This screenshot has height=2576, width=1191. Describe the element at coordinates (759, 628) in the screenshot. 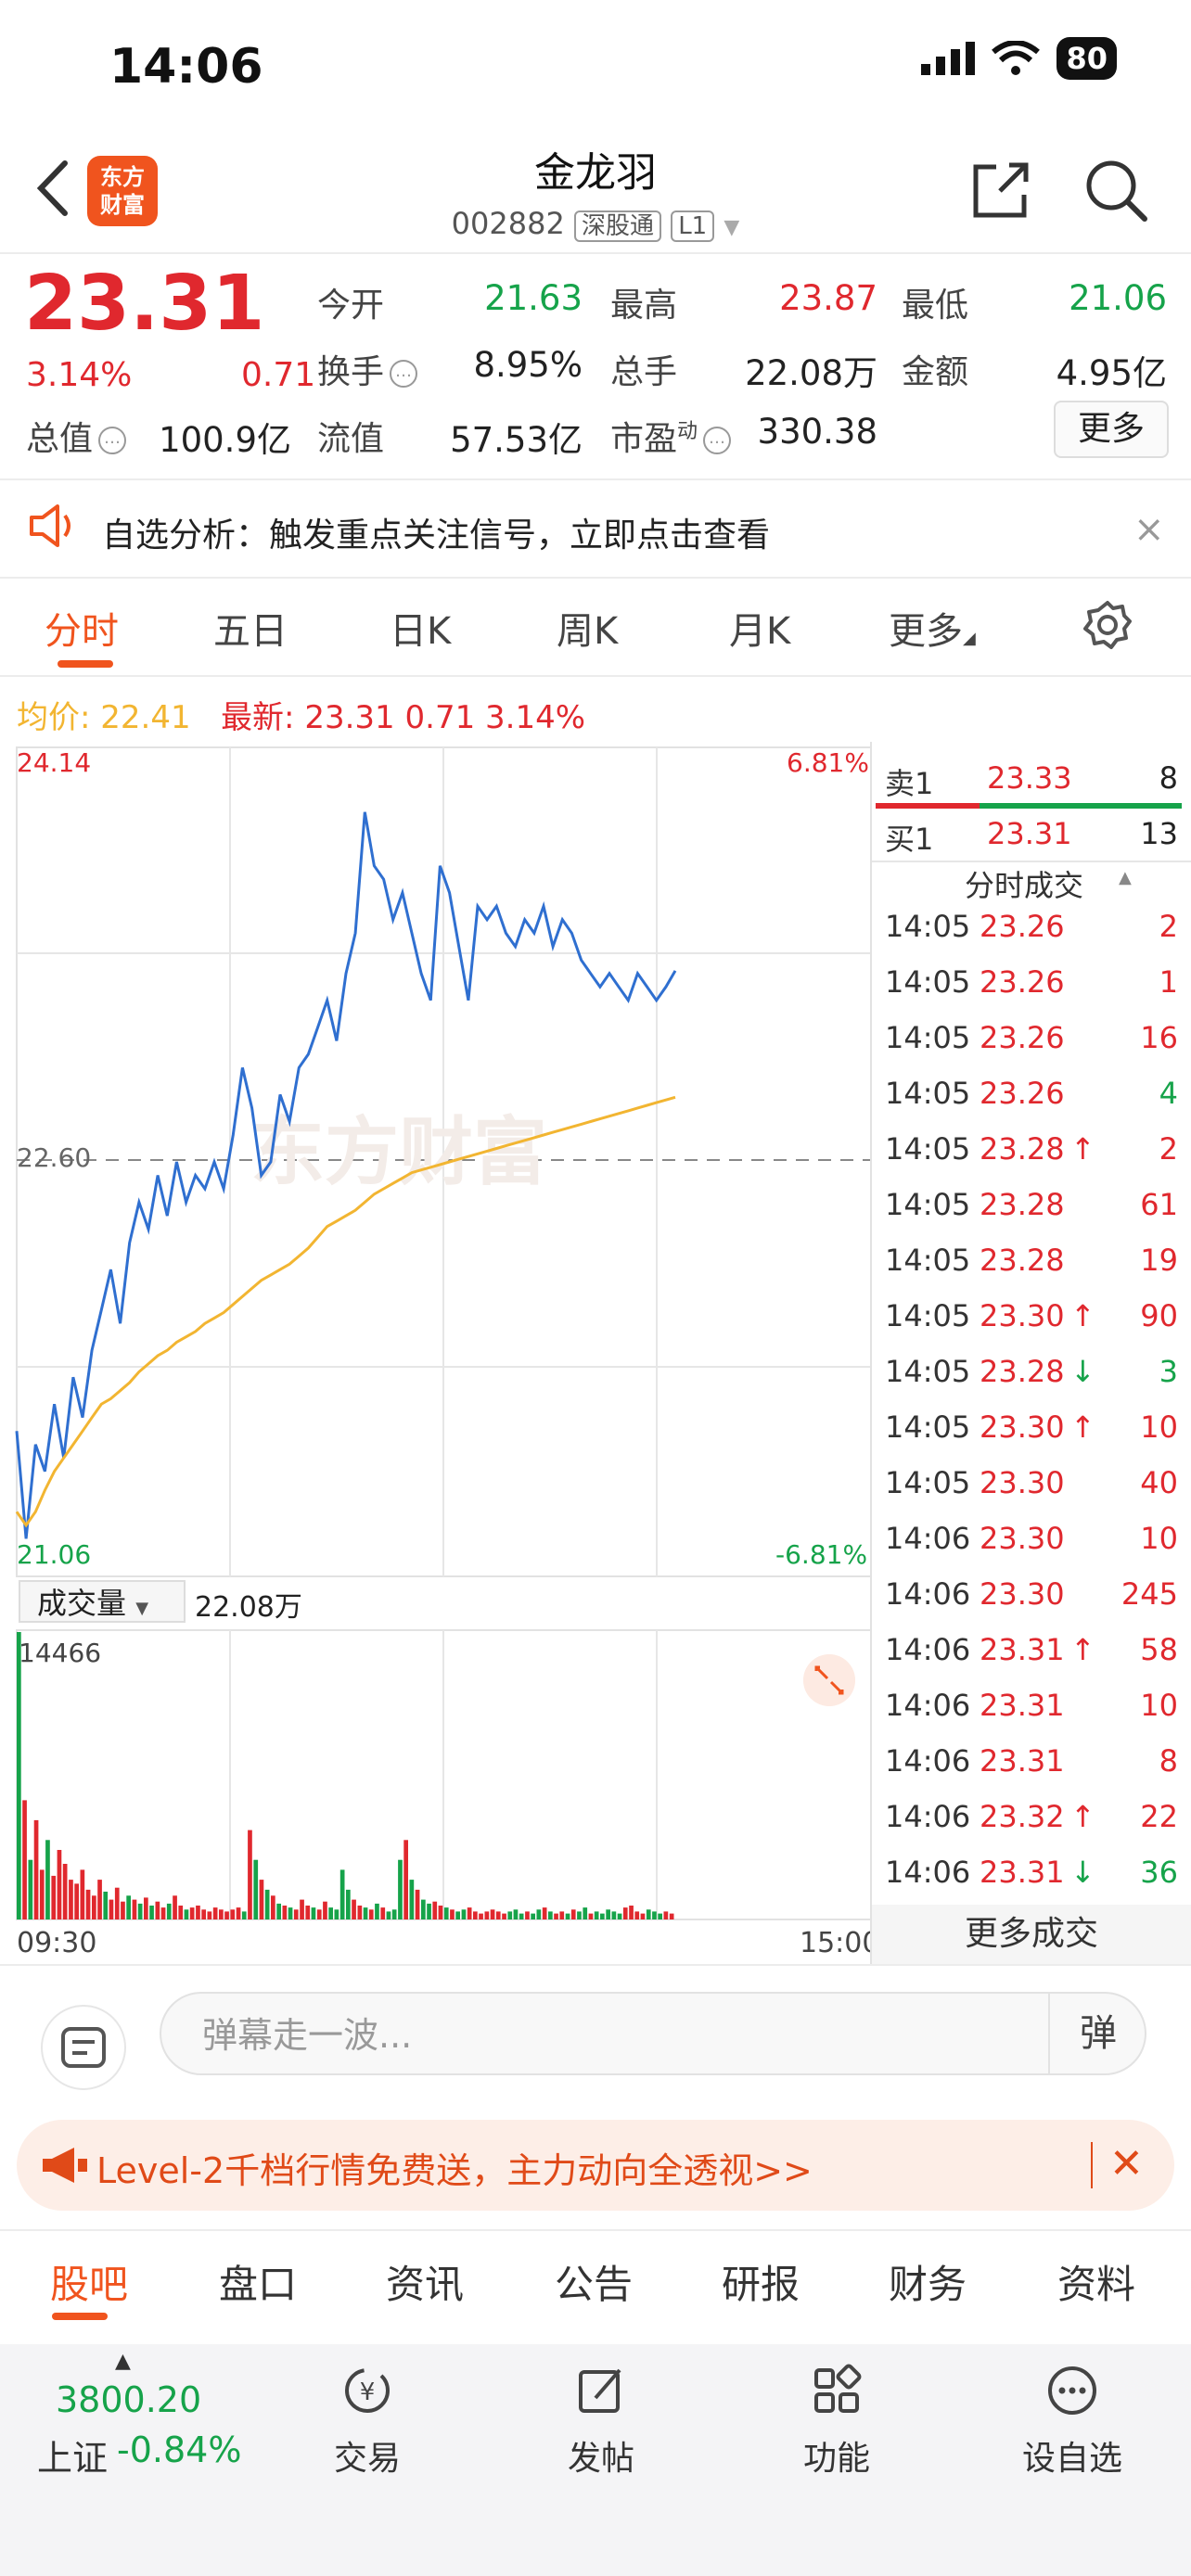

I see `tab-monthly-k: 月K` at that location.